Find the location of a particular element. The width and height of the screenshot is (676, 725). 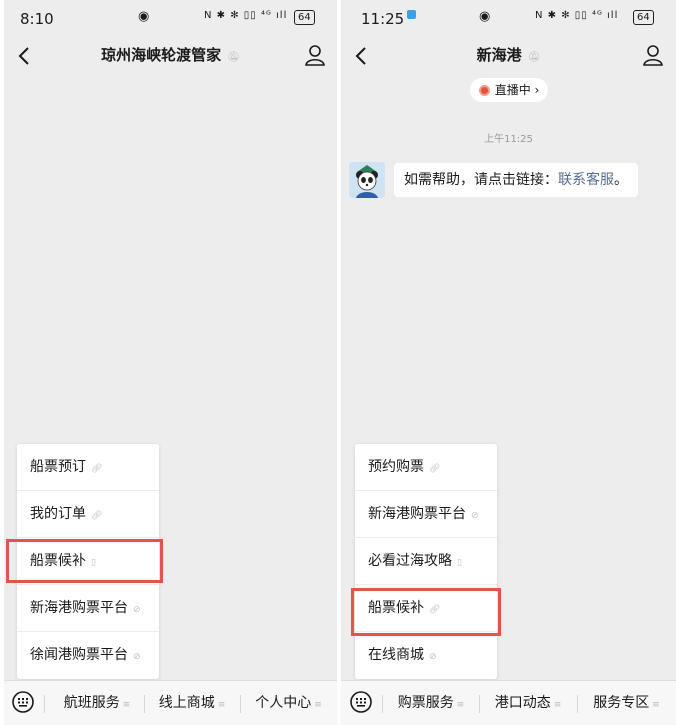

menu-item-reserve-ticket: 预约购票 🔗︎ is located at coordinates (426, 467).